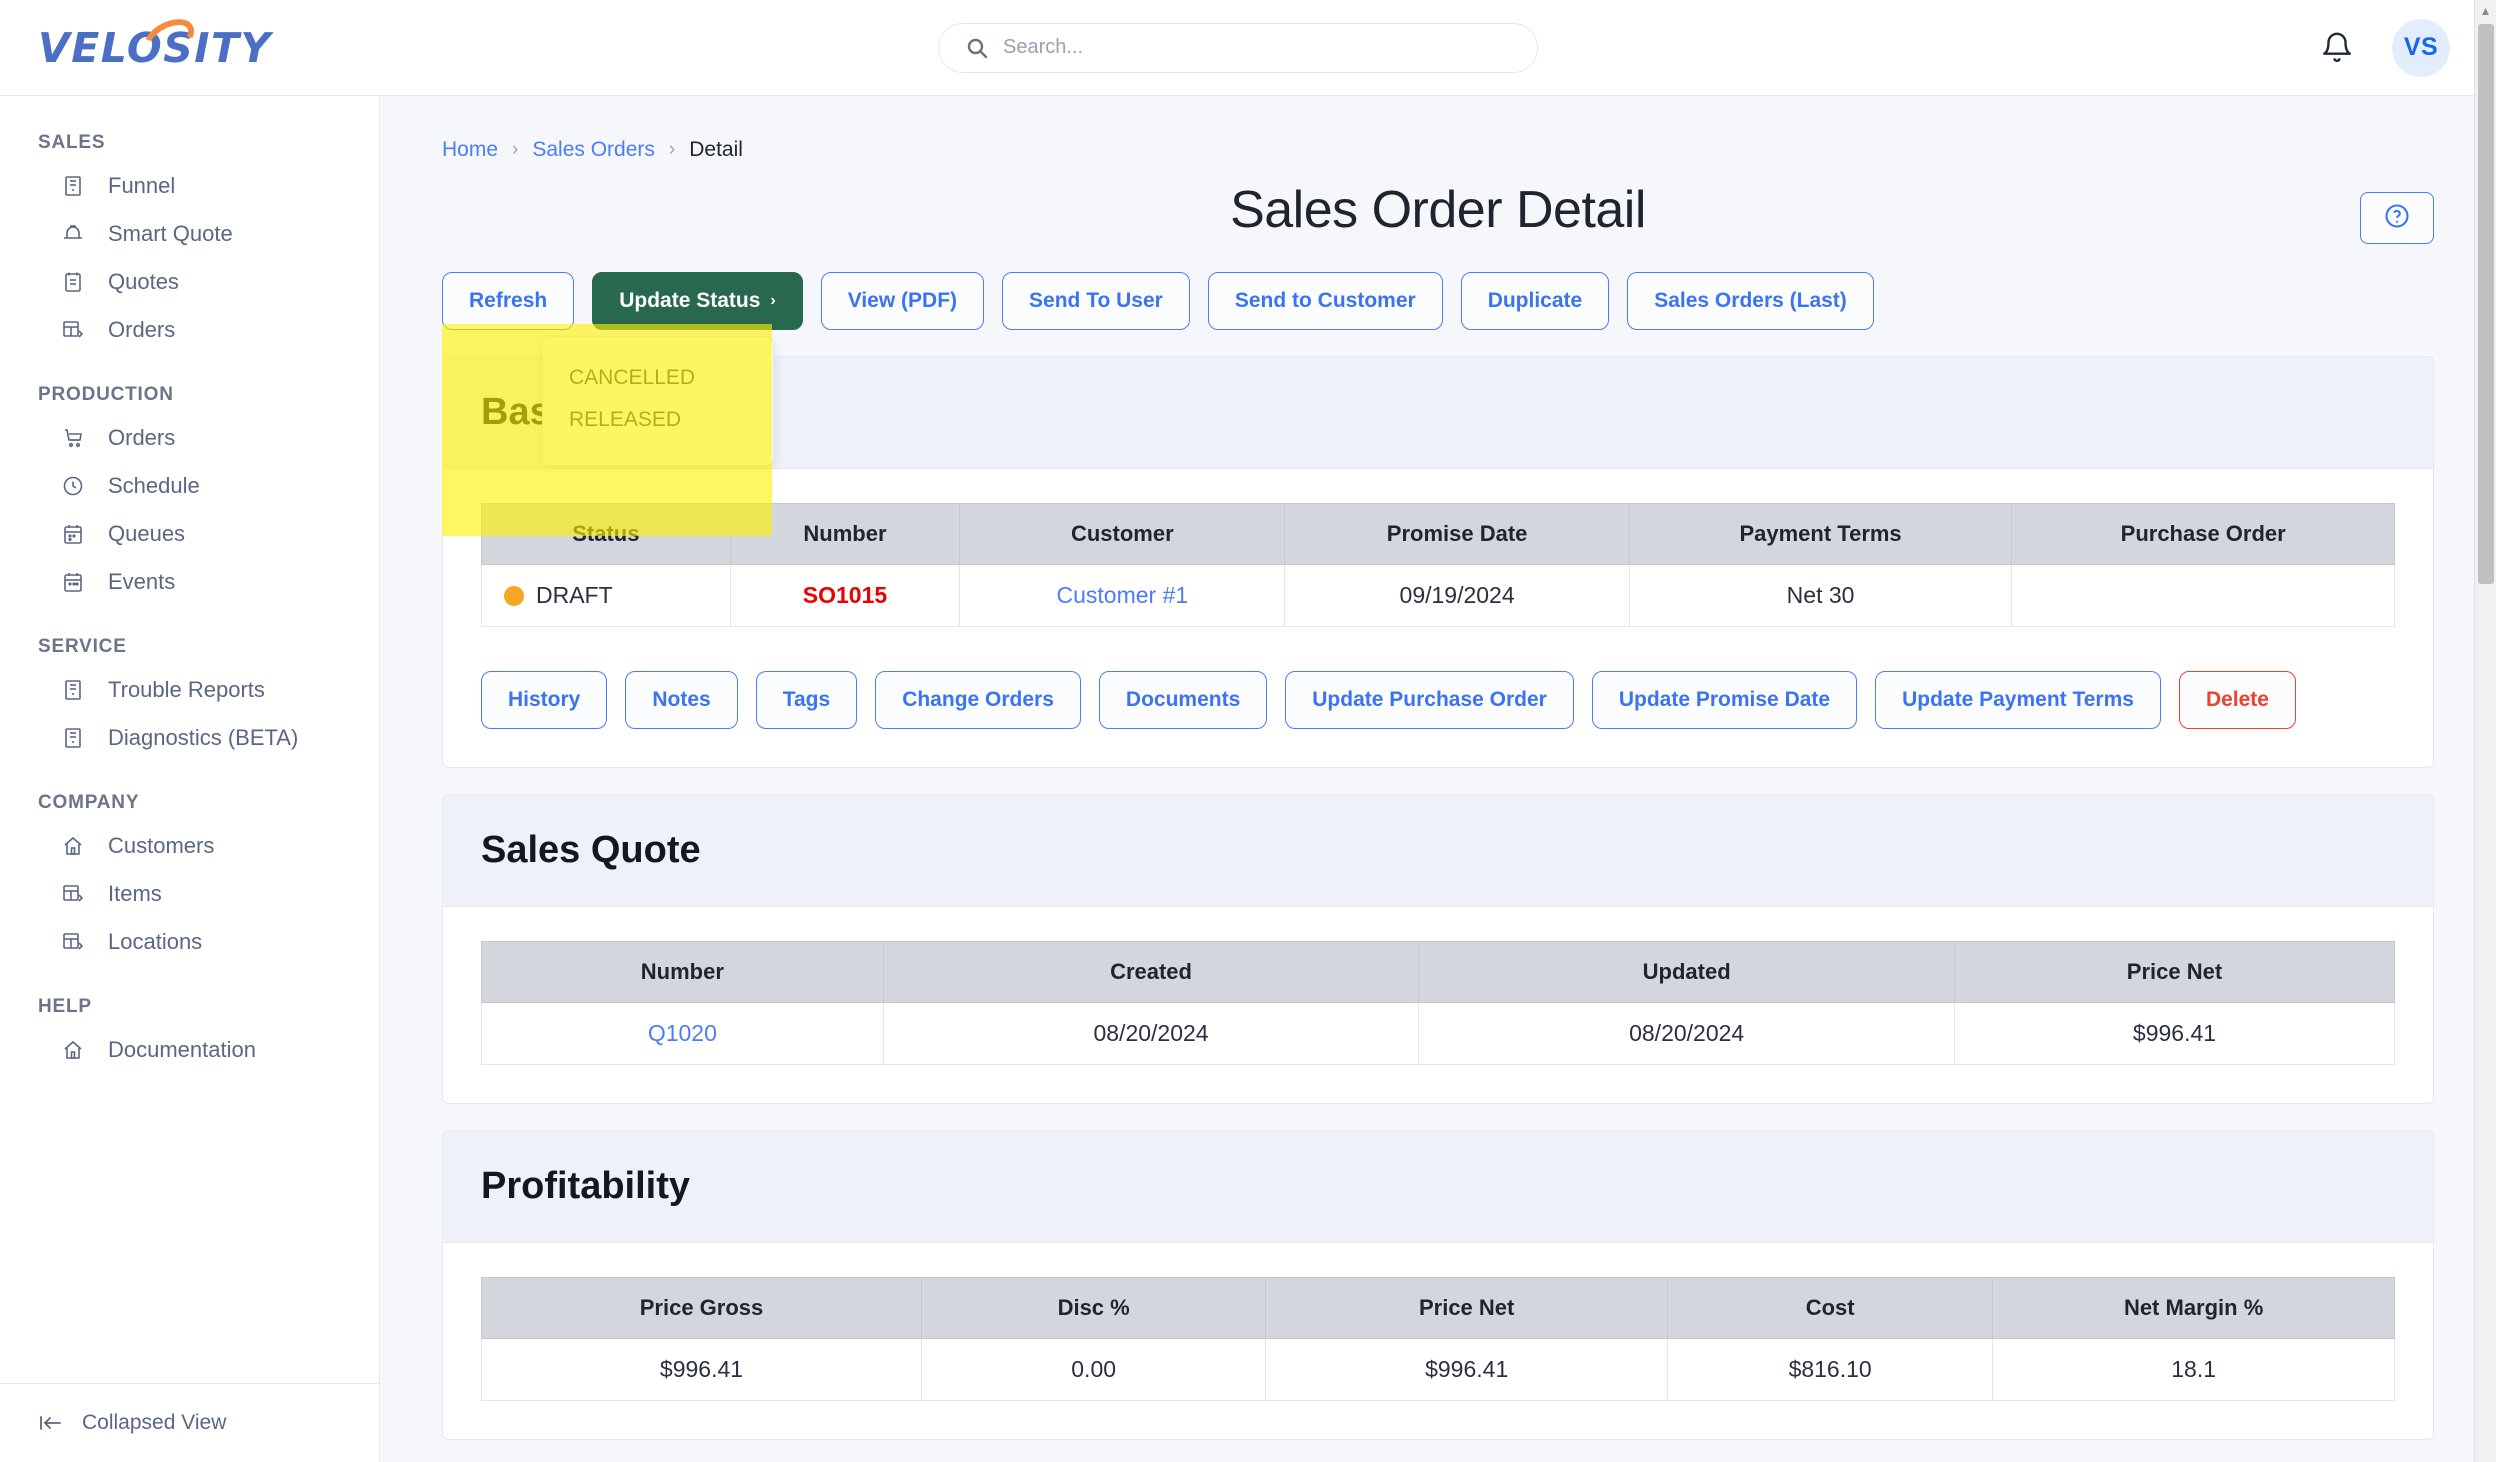 Image resolution: width=2496 pixels, height=1462 pixels. Describe the element at coordinates (1724, 700) in the screenshot. I see `update-promise-date-button: Update Promise Date` at that location.